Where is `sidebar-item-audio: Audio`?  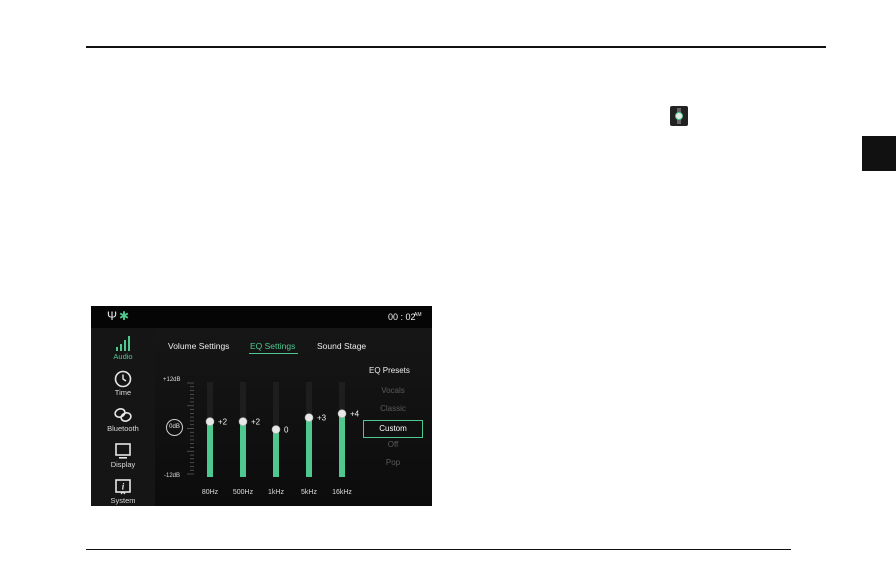
sidebar-item-audio: Audio is located at coordinates (123, 350).